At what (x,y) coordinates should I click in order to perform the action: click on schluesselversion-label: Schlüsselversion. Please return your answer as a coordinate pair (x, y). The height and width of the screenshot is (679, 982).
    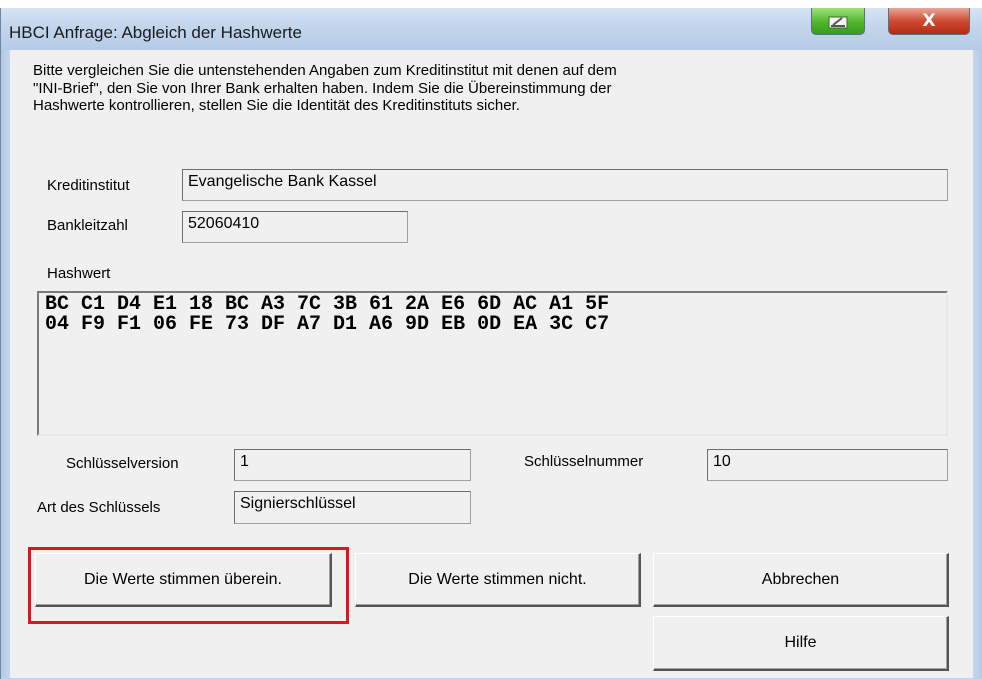
    Looking at the image, I should click on (122, 463).